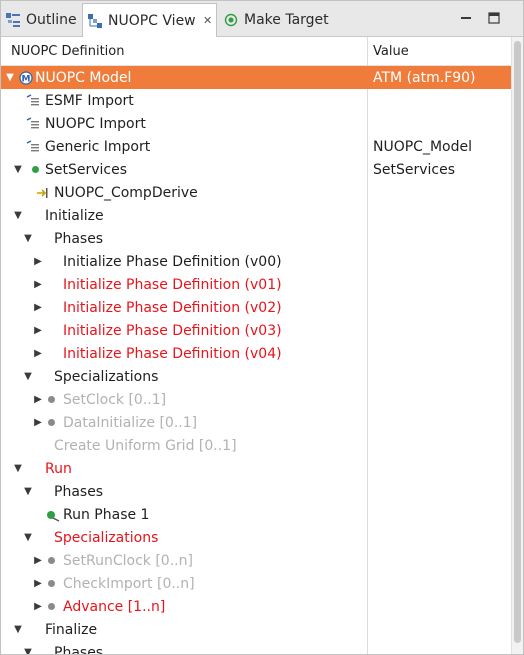 The width and height of the screenshot is (524, 655). Describe the element at coordinates (256, 192) in the screenshot. I see `tree-row-nuopc-compderive: NUOPC_CompDerive` at that location.